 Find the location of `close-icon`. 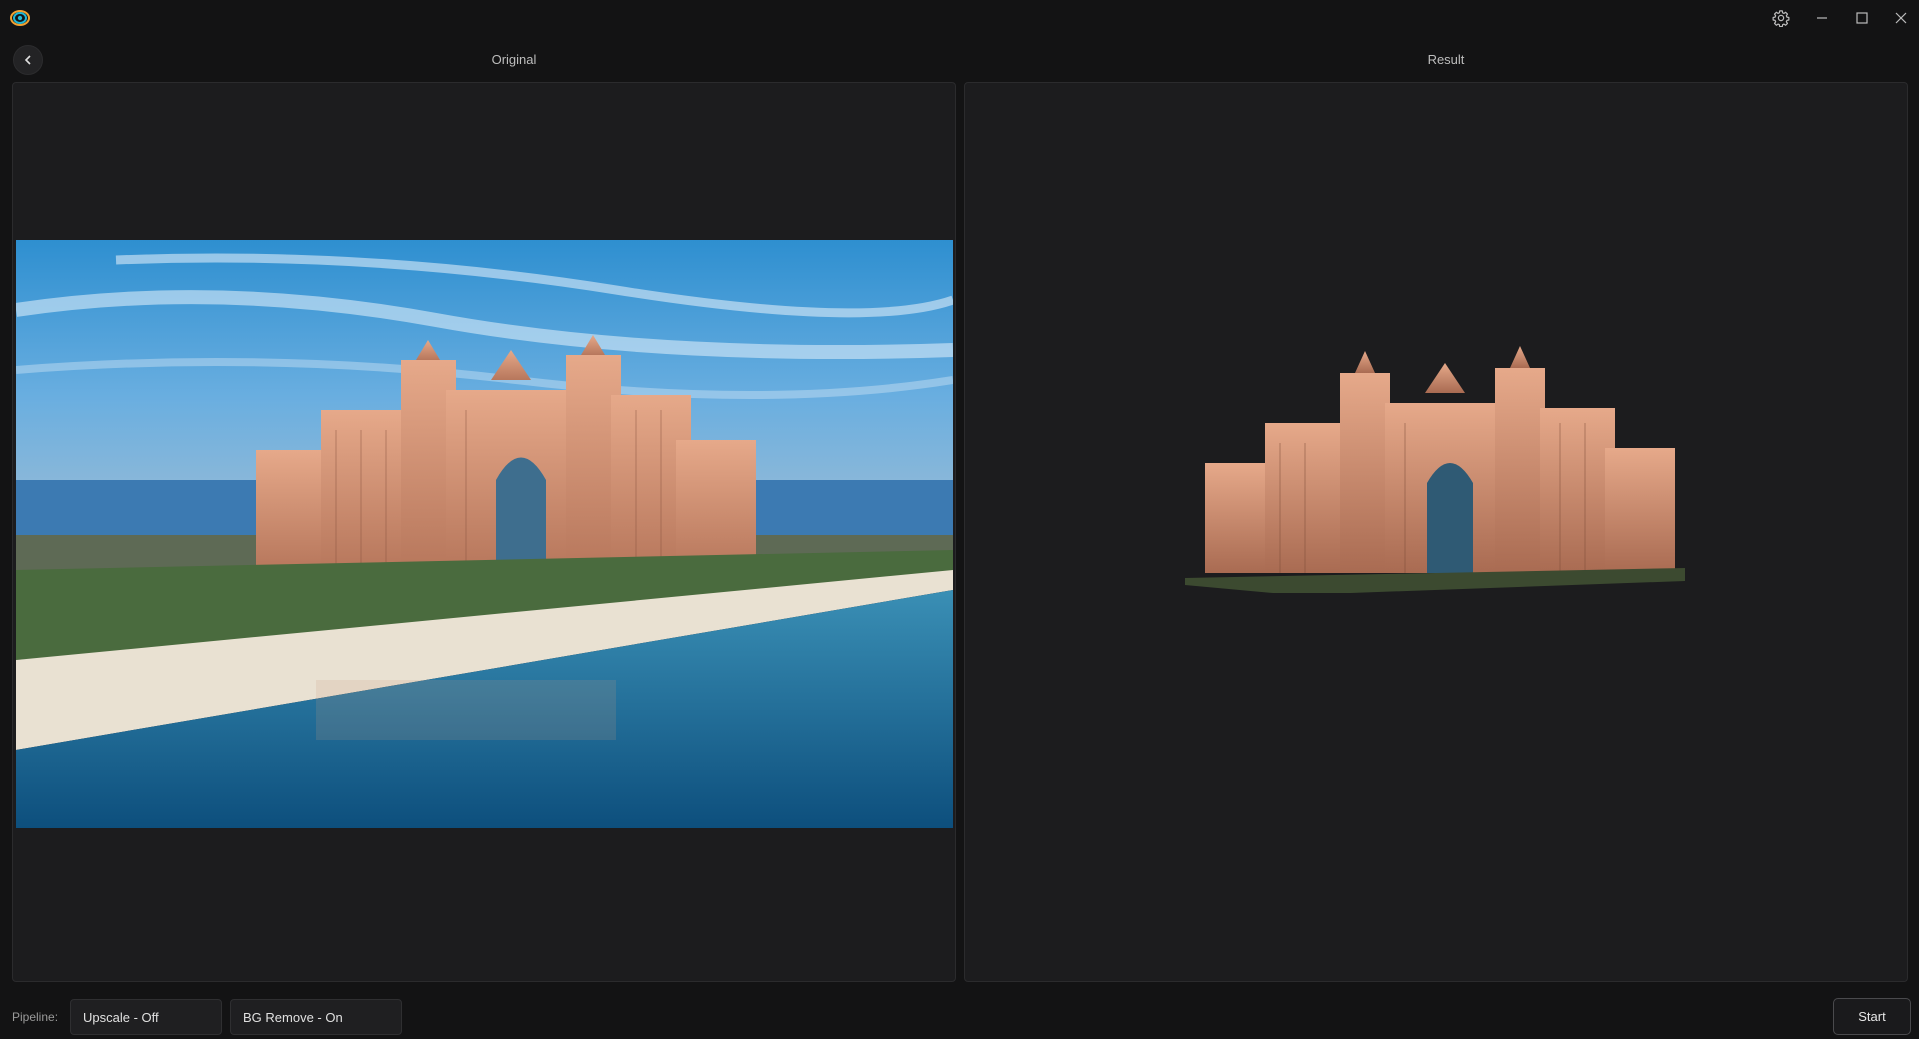

close-icon is located at coordinates (1901, 18).